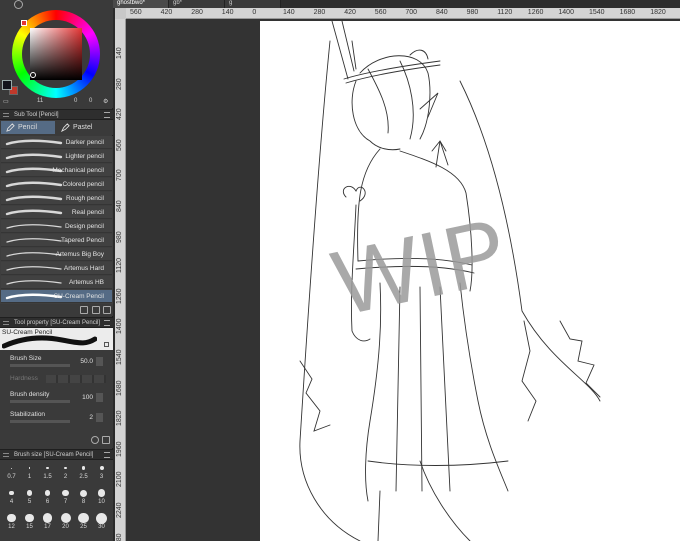 This screenshot has height=541, width=680. I want to click on saturation-value-square, so click(56, 54).